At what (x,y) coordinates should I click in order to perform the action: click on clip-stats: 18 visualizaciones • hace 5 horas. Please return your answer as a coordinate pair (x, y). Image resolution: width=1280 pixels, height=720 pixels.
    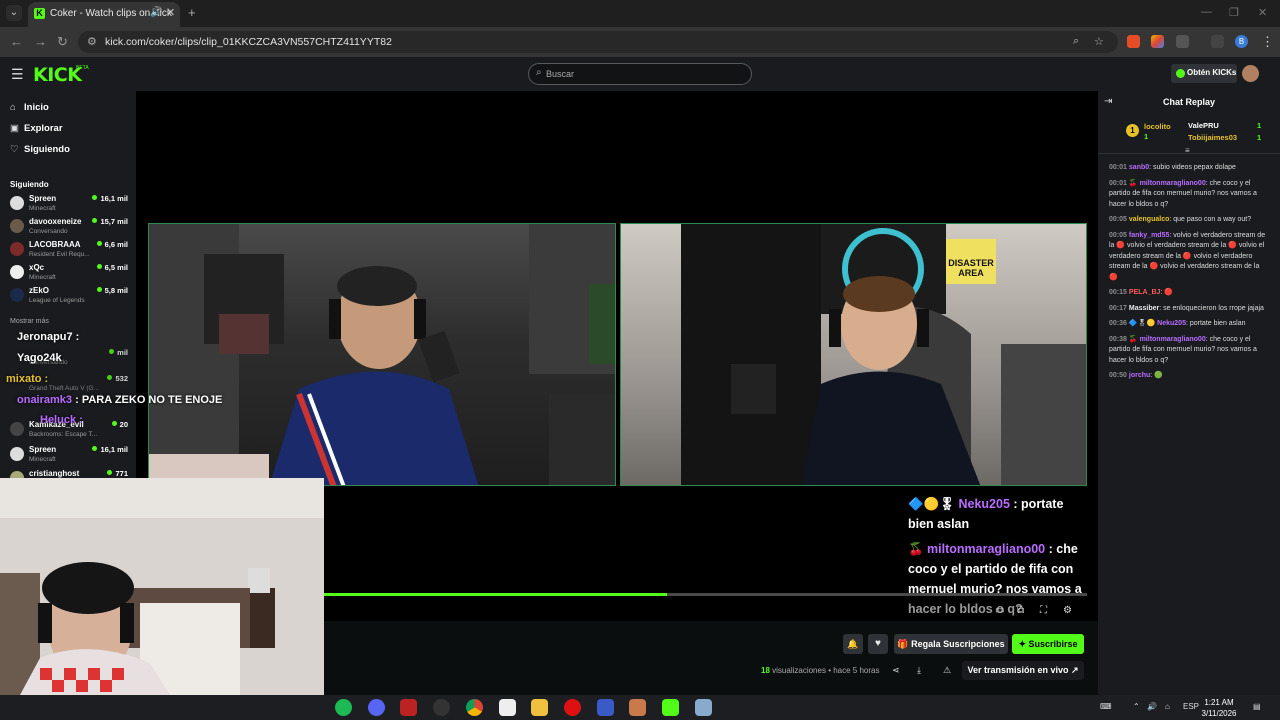
    Looking at the image, I should click on (820, 670).